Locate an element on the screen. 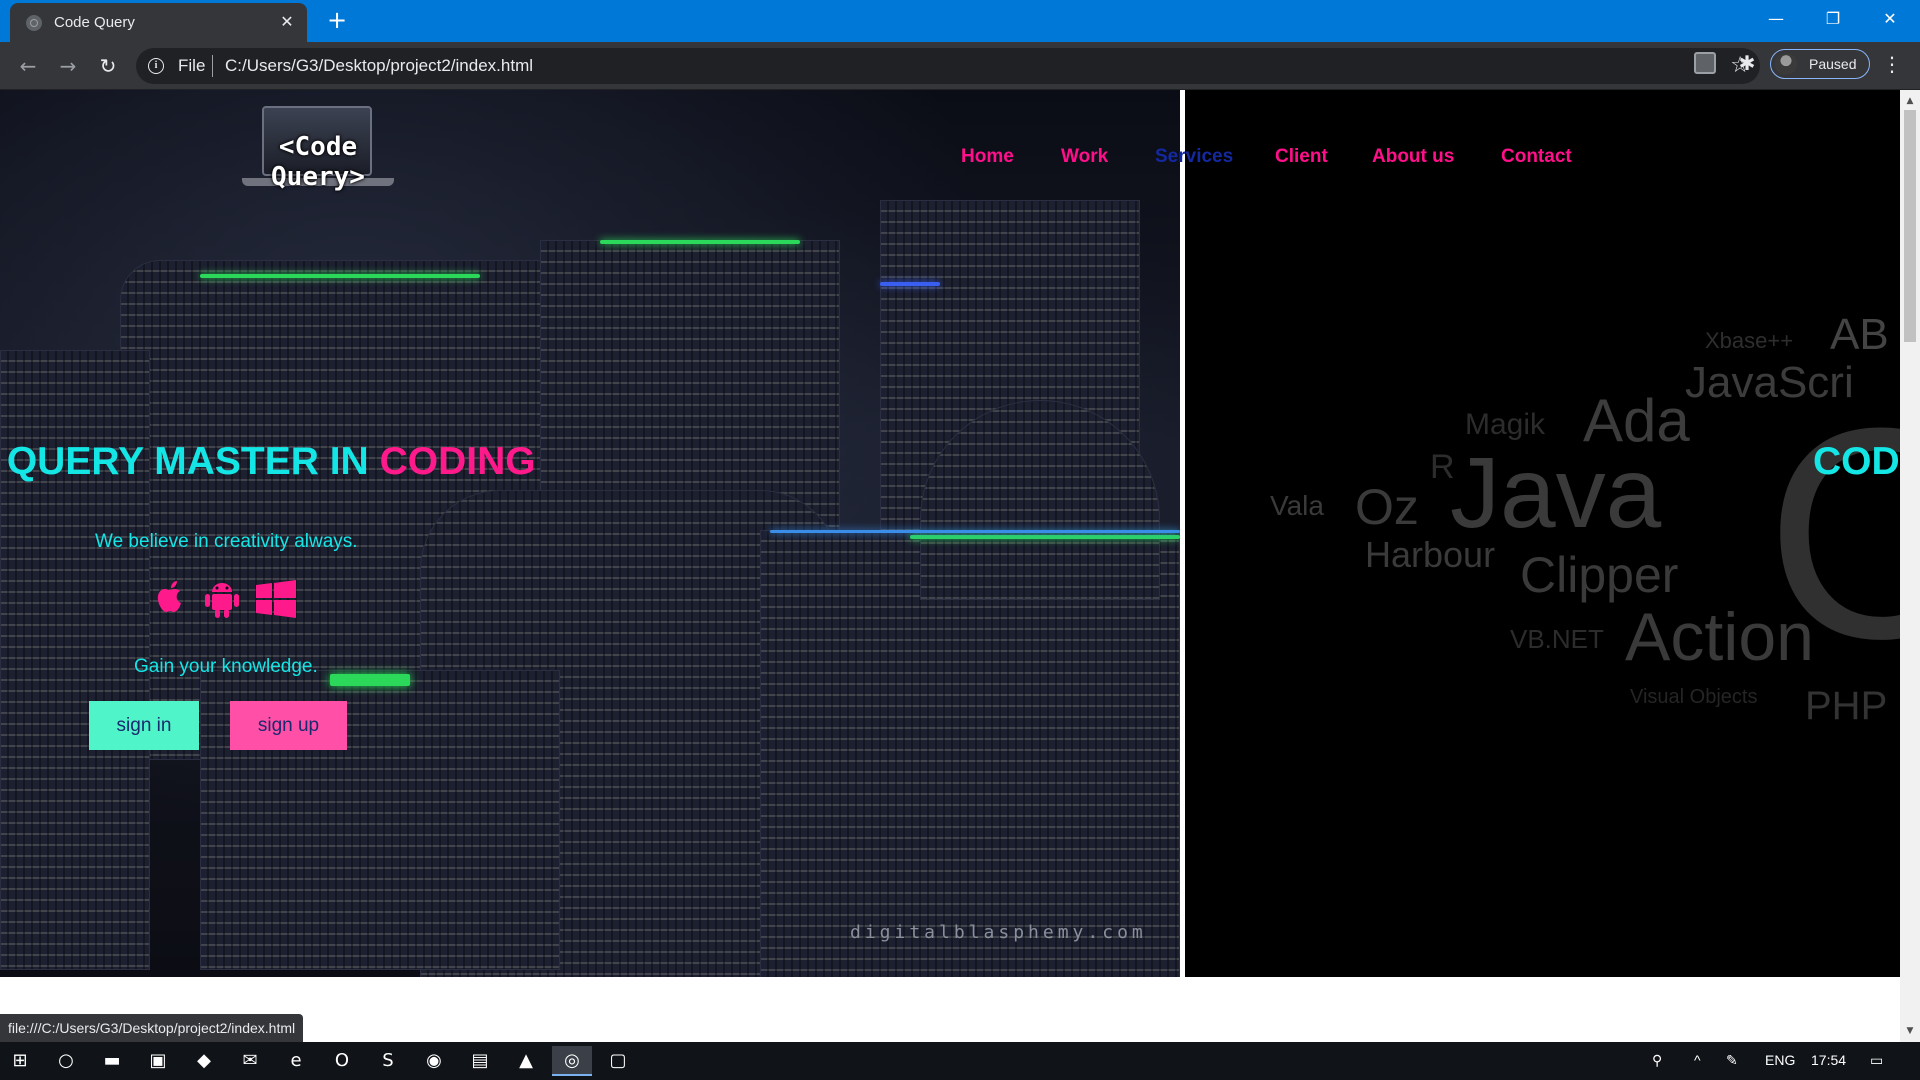 The width and height of the screenshot is (1920, 1080). avatar is located at coordinates (1786, 64).